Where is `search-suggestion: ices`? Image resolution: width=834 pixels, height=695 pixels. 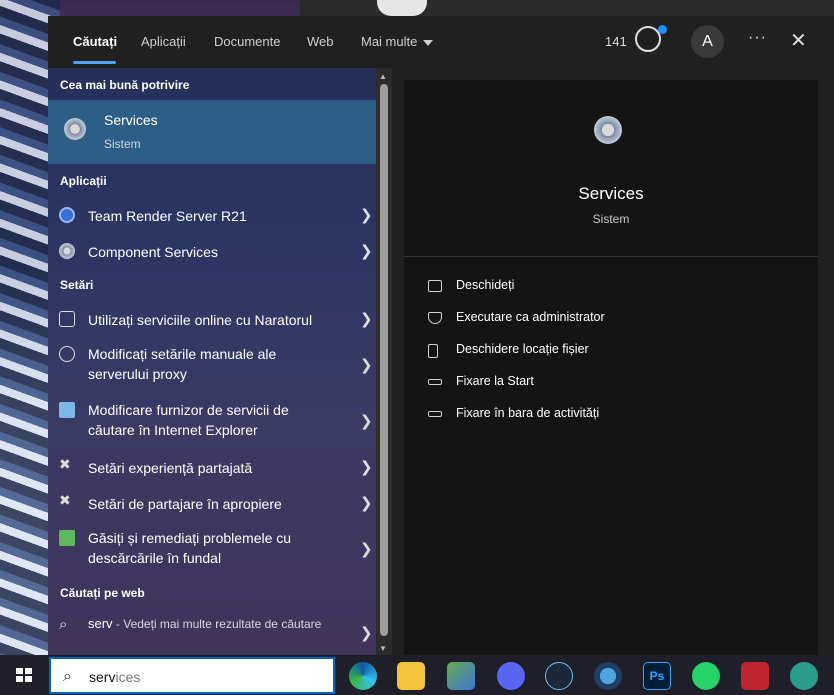
search-suggestion: ices is located at coordinates (128, 677).